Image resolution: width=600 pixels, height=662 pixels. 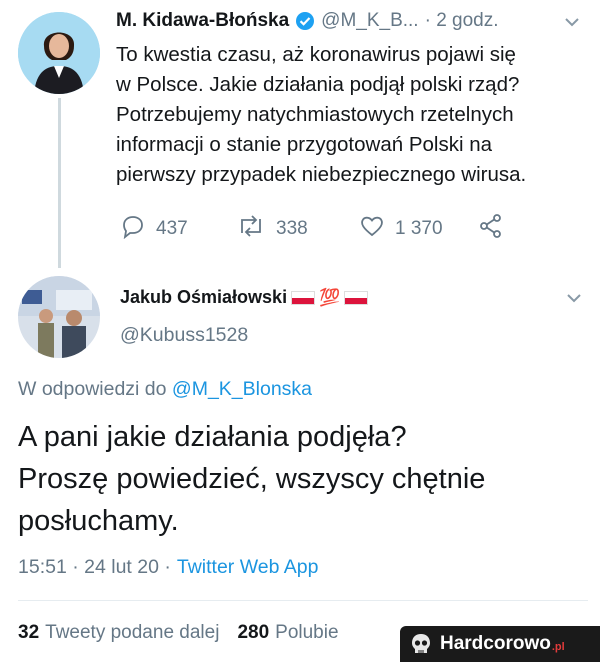 What do you see at coordinates (315, 114) in the screenshot?
I see `tweet-text-line: Potrzebujemy natychmiastowych rzetelnych` at bounding box center [315, 114].